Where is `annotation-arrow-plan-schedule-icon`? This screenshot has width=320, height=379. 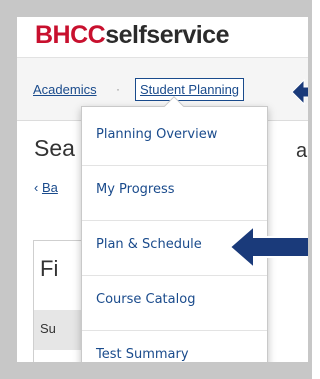 annotation-arrow-plan-schedule-icon is located at coordinates (270, 247).